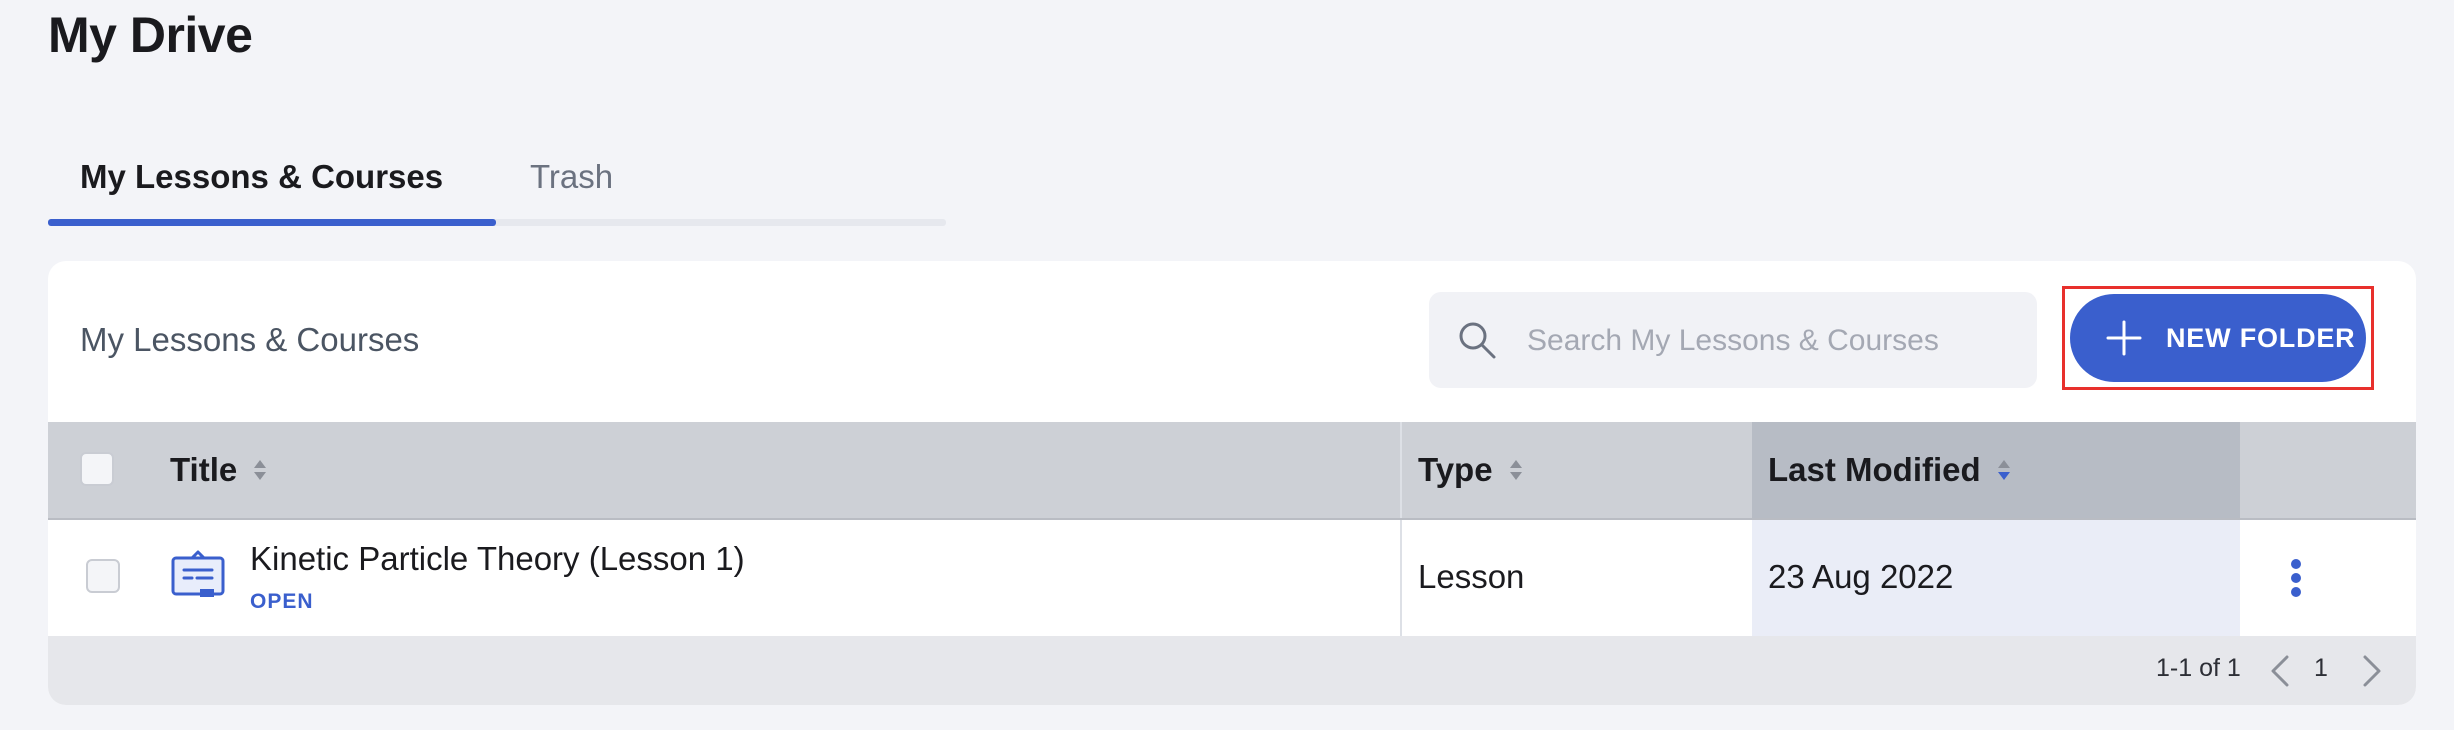 This screenshot has height=730, width=2454. I want to click on open-link: OPEN, so click(282, 602).